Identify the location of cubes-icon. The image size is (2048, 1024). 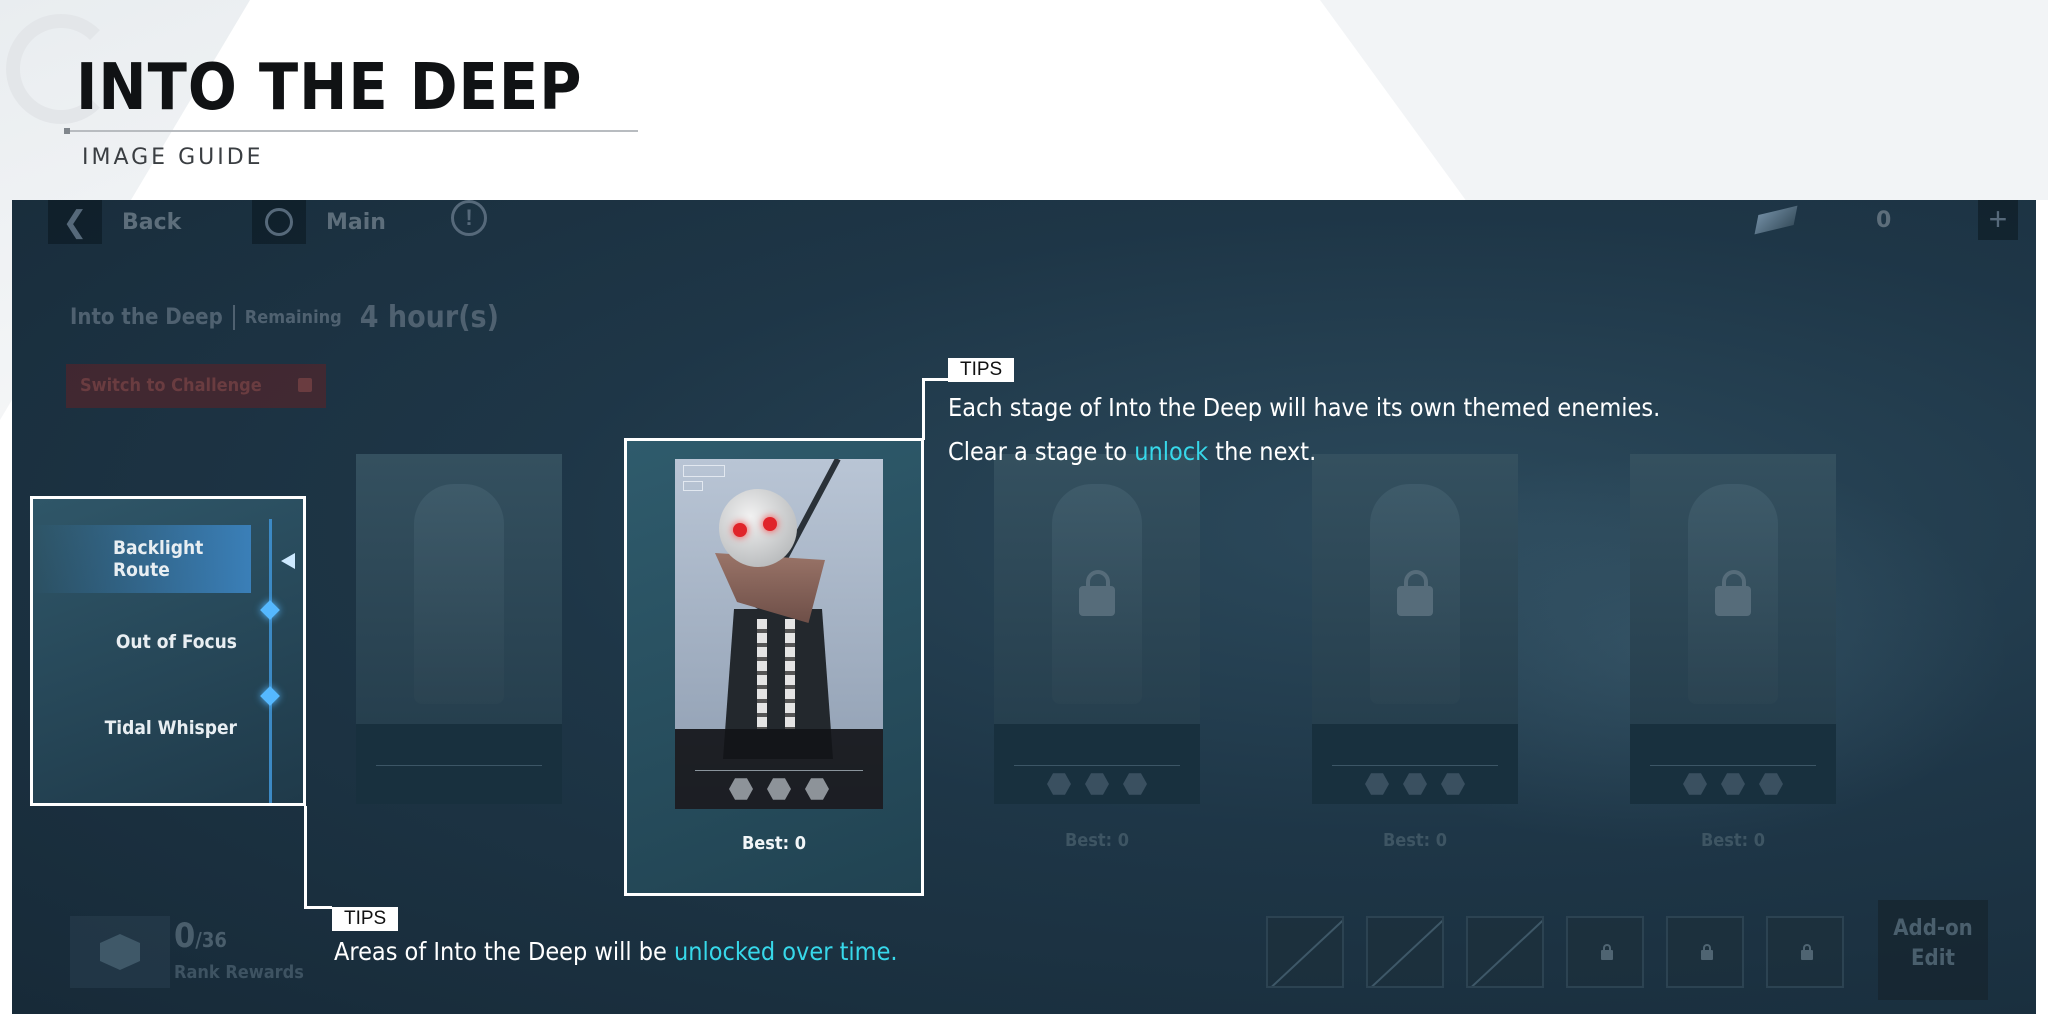
(120, 952).